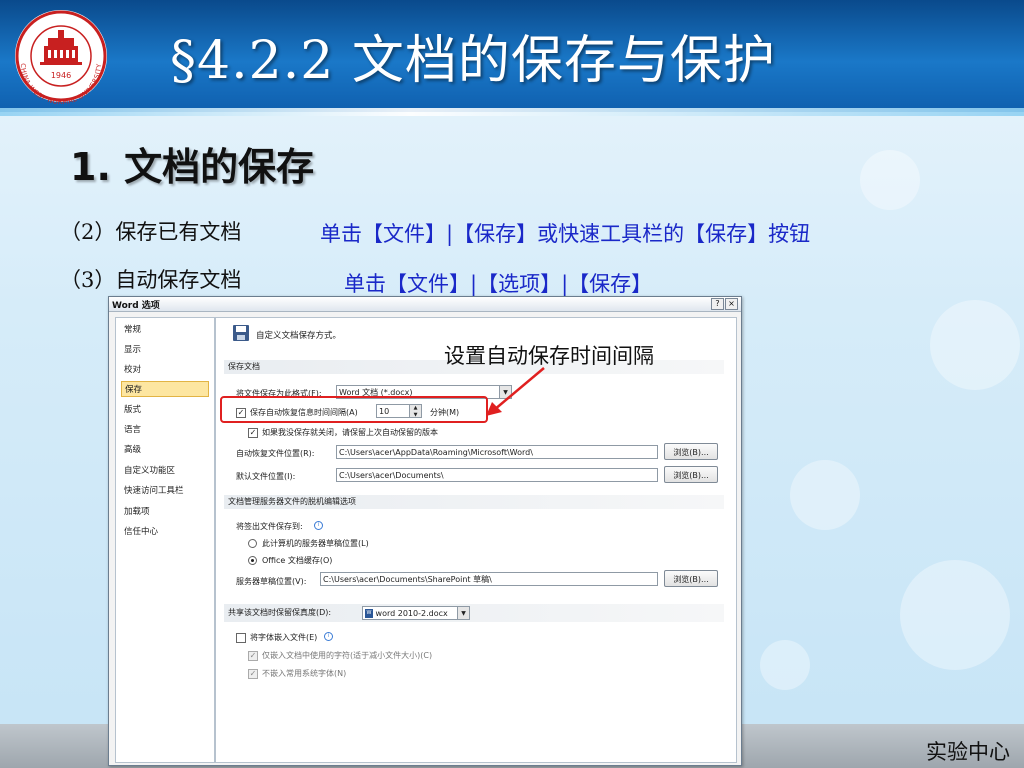  Describe the element at coordinates (136, 306) in the screenshot. I see `dialog-title: Word 选项` at that location.